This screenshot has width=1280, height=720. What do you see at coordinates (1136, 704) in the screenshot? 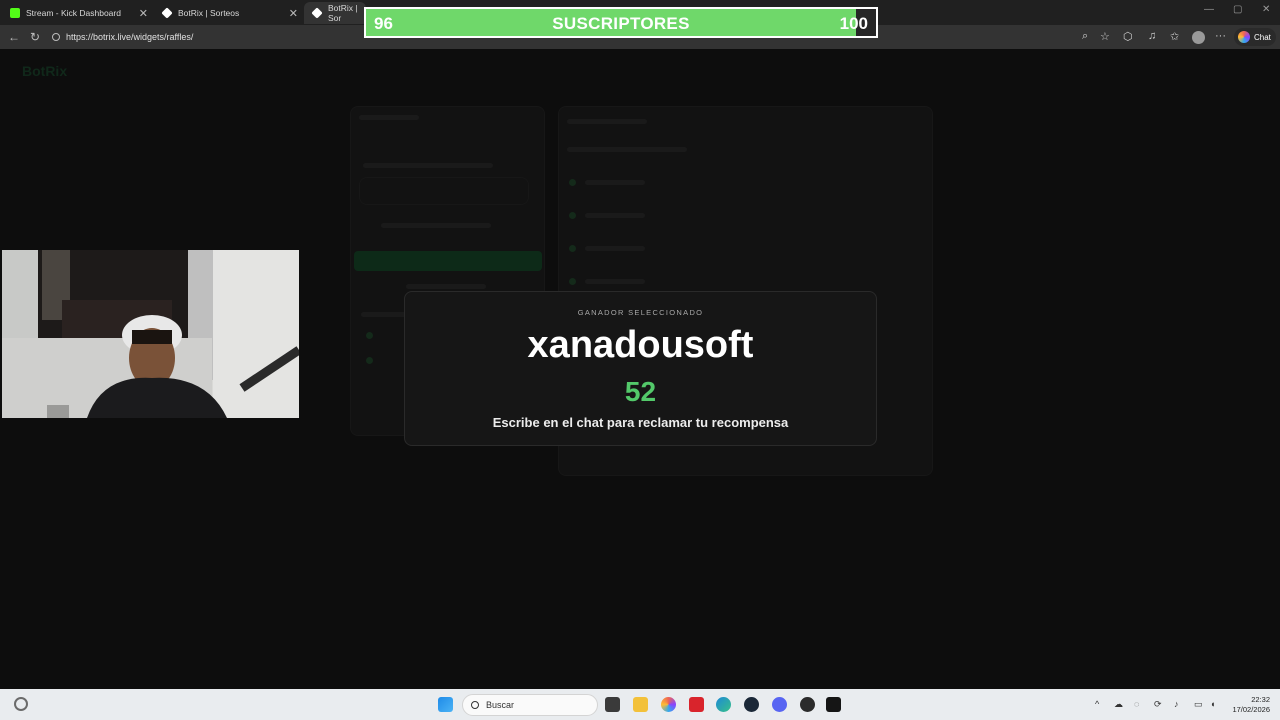
I see `tray-app-icon: ◌` at bounding box center [1136, 704].